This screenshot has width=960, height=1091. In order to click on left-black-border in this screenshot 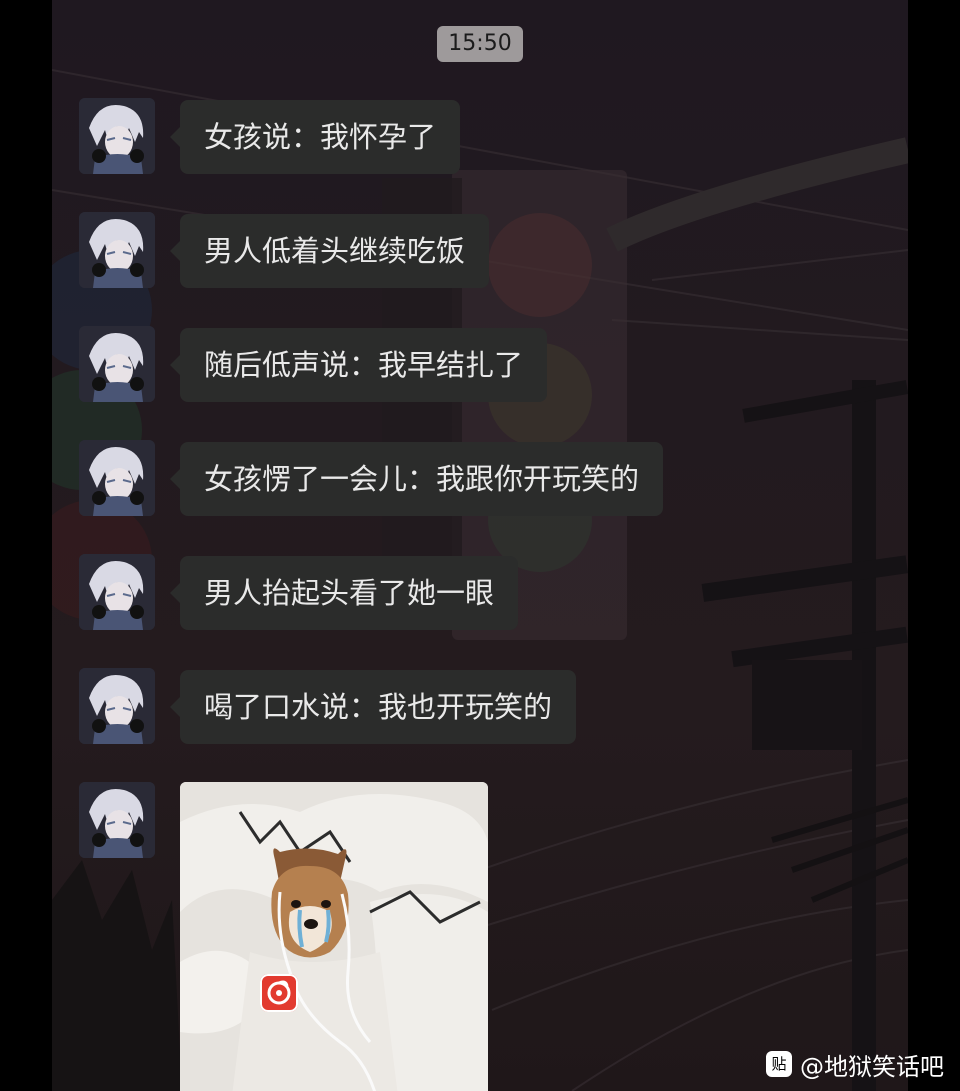, I will do `click(26, 545)`.